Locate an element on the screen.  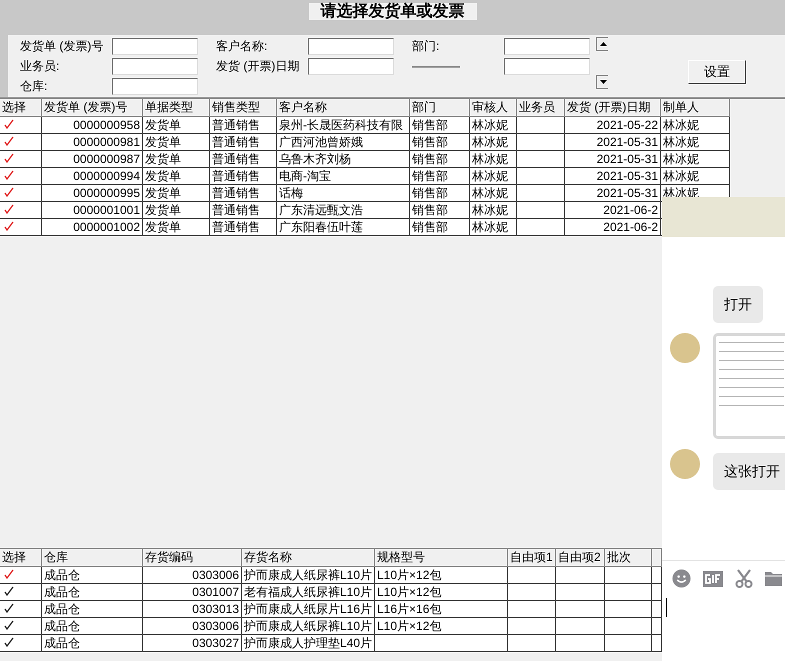
table-cell: 护而康成人护理垫L40片 is located at coordinates (308, 643).